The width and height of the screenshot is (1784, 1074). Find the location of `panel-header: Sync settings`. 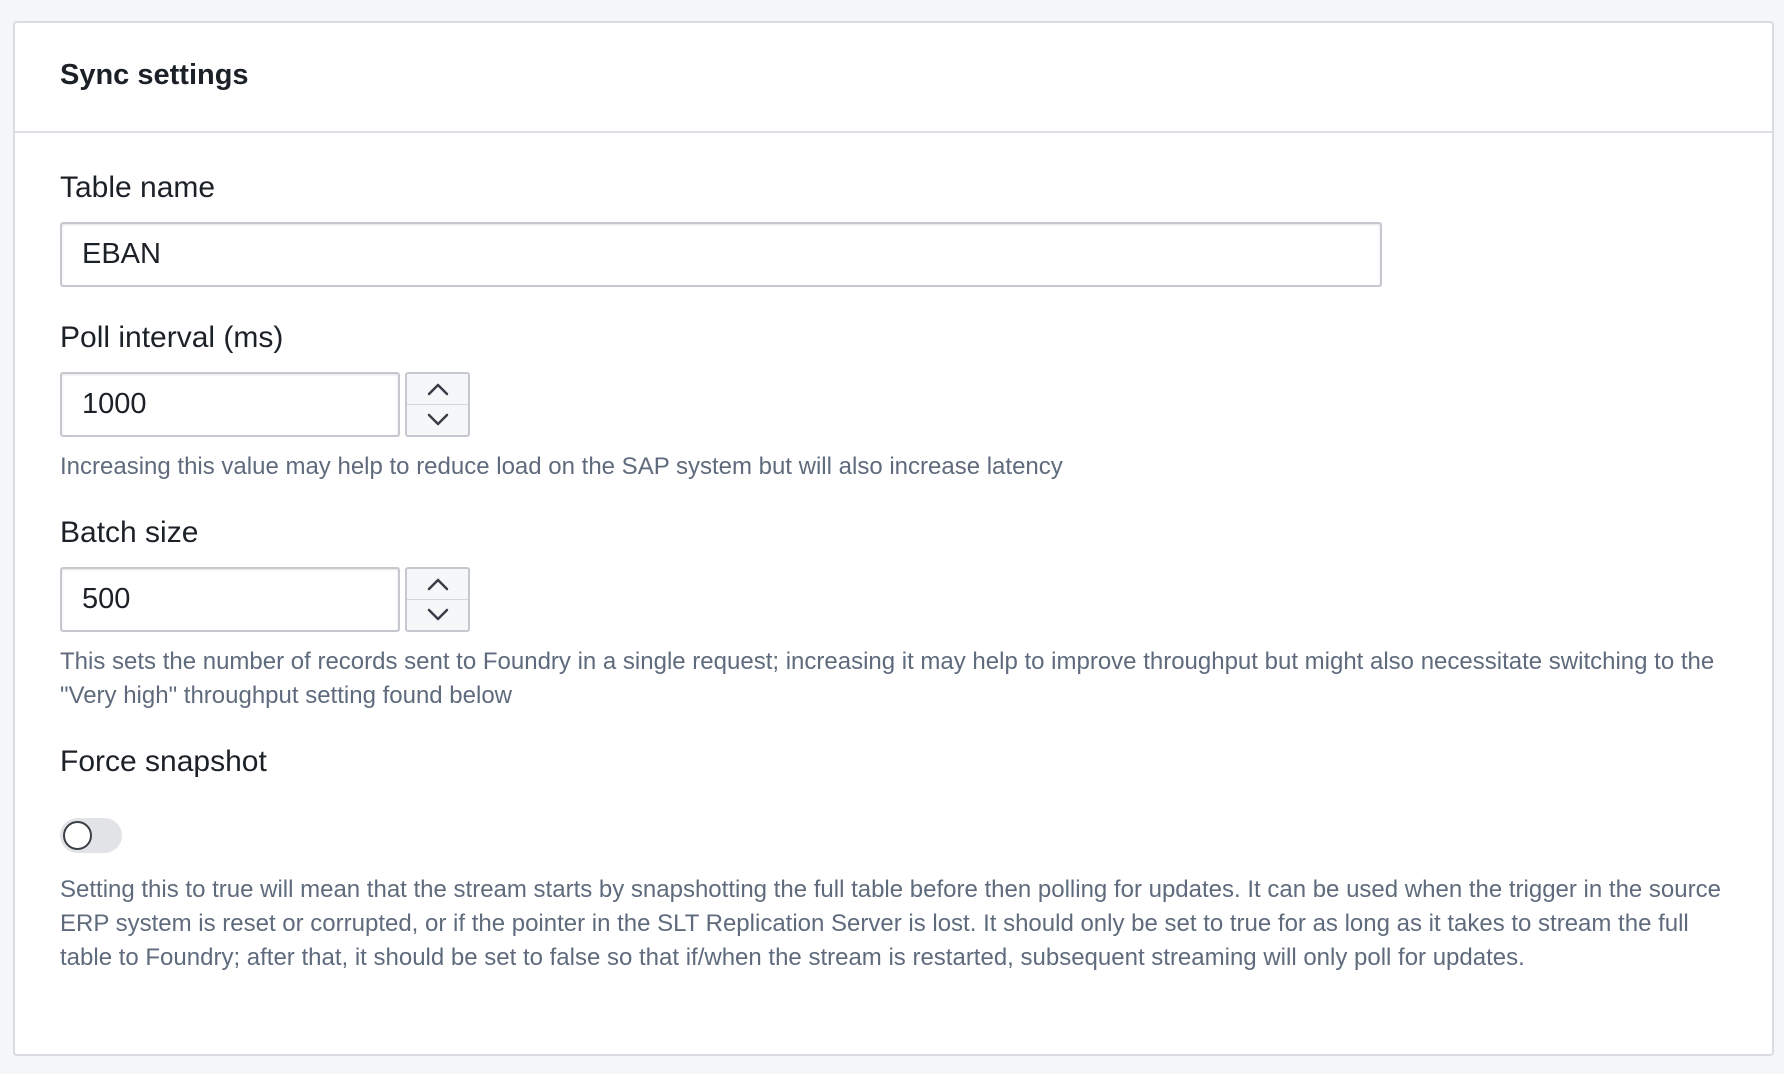

panel-header: Sync settings is located at coordinates (893, 78).